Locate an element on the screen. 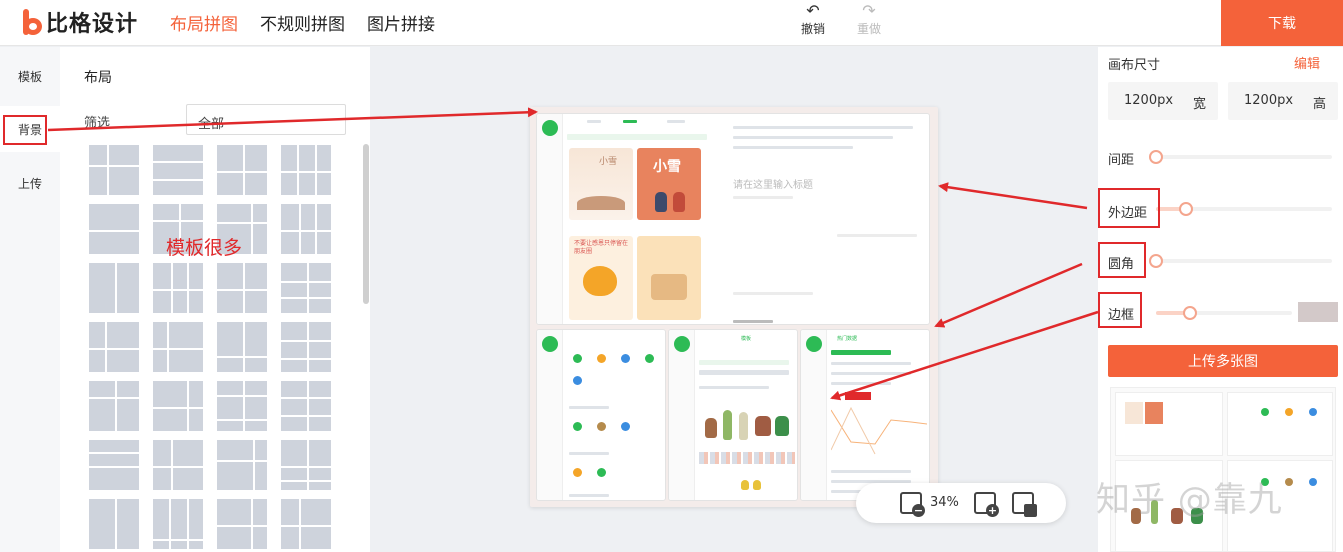 This screenshot has height=552, width=1343. logo: 比格设计 is located at coordinates (80, 22).